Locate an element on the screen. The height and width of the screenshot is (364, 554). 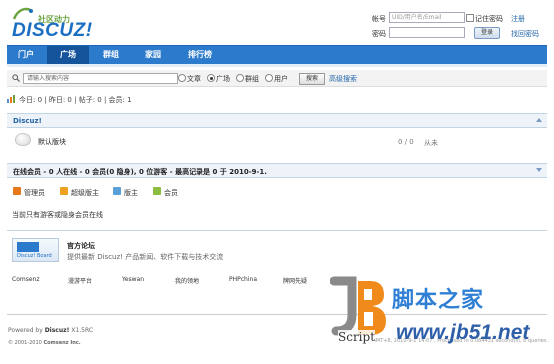
password-label: 密码 is located at coordinates (379, 34).